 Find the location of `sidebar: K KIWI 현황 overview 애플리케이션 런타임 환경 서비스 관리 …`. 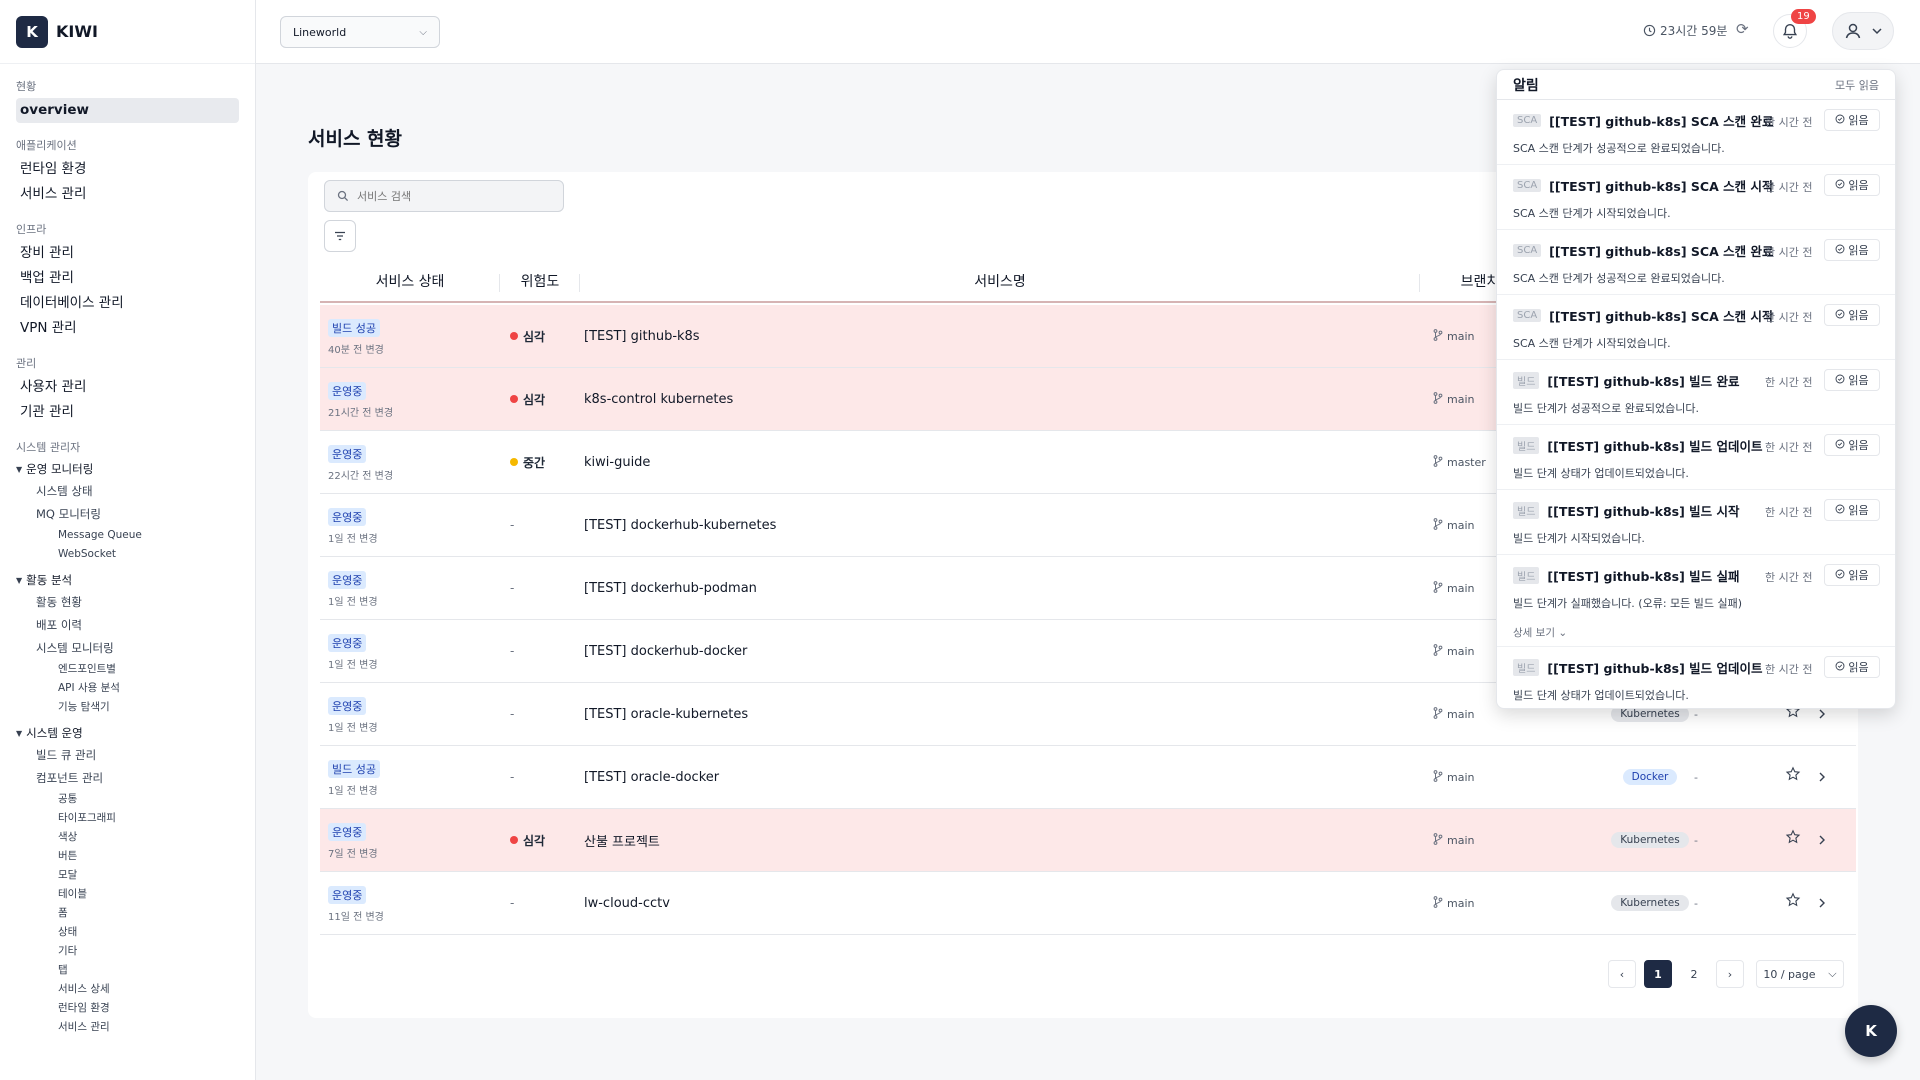

sidebar: K KIWI 현황 overview 애플리케이션 런타임 환경 서비스 관리 … is located at coordinates (128, 540).